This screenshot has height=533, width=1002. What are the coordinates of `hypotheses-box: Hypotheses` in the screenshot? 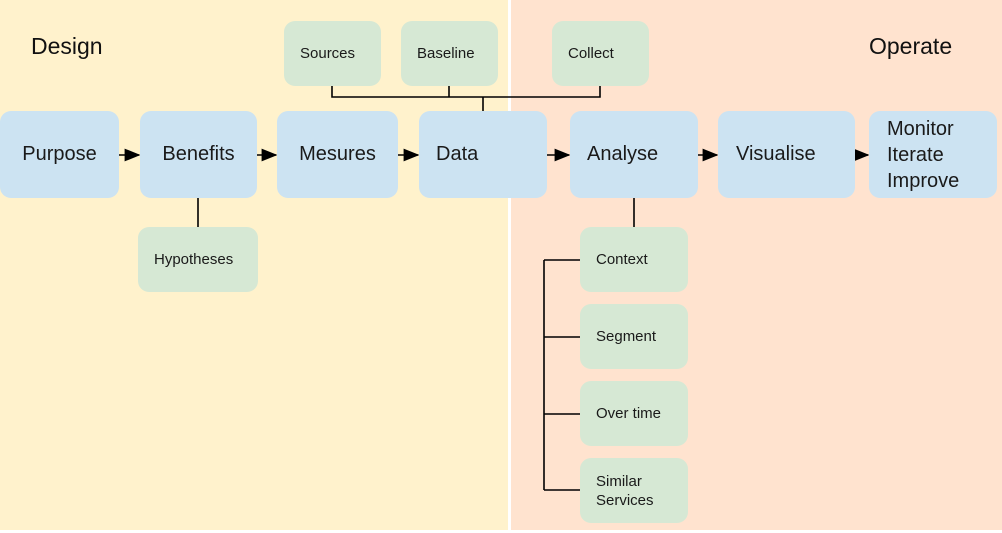 It's located at (198, 259).